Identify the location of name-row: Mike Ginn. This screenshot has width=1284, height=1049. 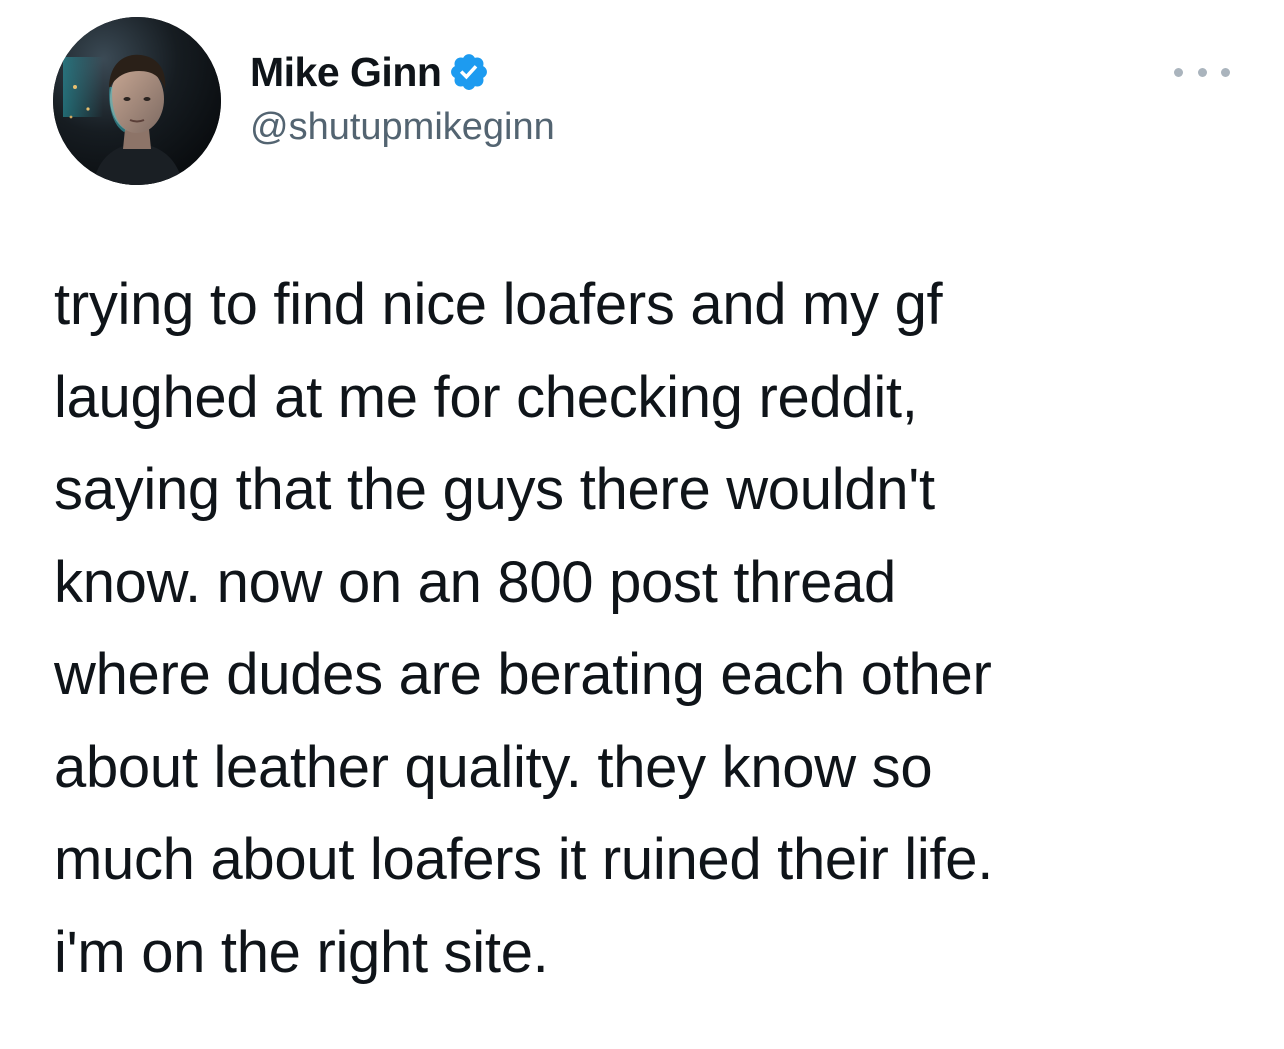
(402, 72).